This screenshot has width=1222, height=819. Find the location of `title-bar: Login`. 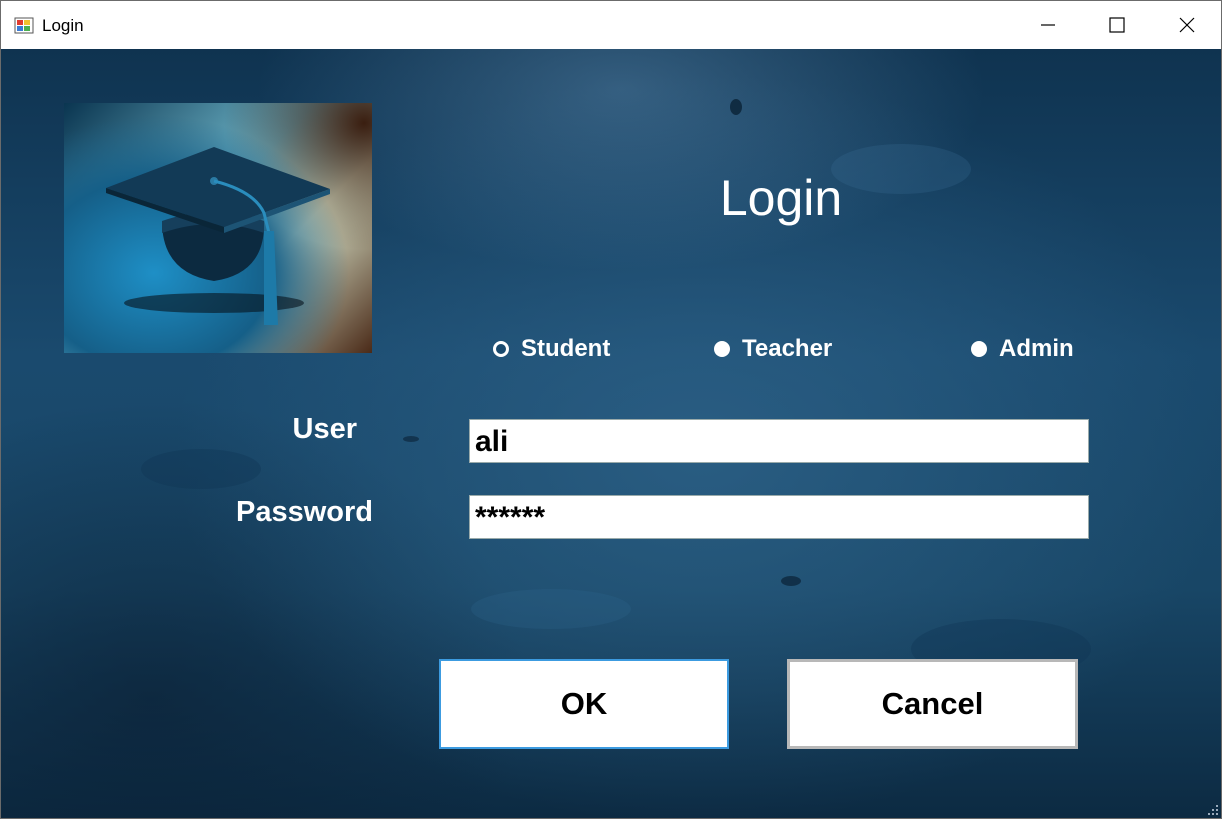

title-bar: Login is located at coordinates (611, 25).